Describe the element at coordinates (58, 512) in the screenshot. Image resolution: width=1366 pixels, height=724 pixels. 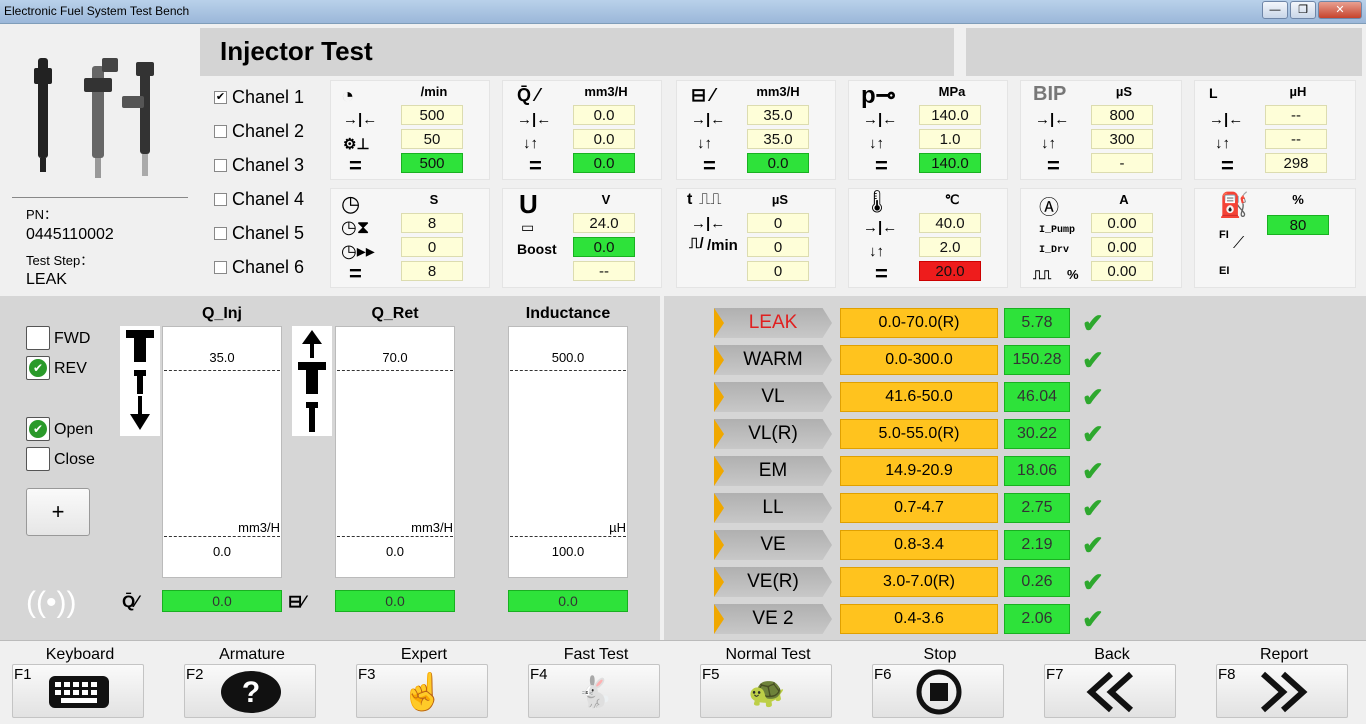
I see `add-button: +` at that location.